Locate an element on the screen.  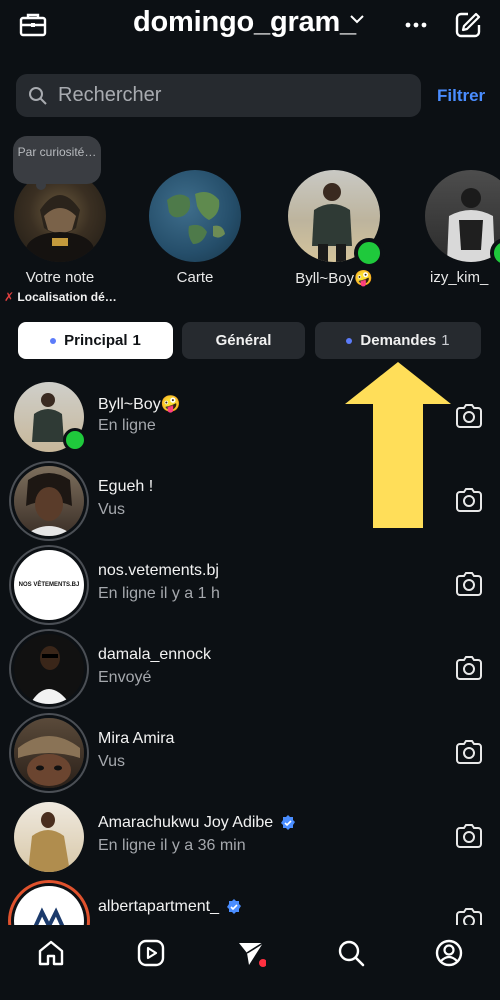
bottom-nav is located at coordinates (250, 962).